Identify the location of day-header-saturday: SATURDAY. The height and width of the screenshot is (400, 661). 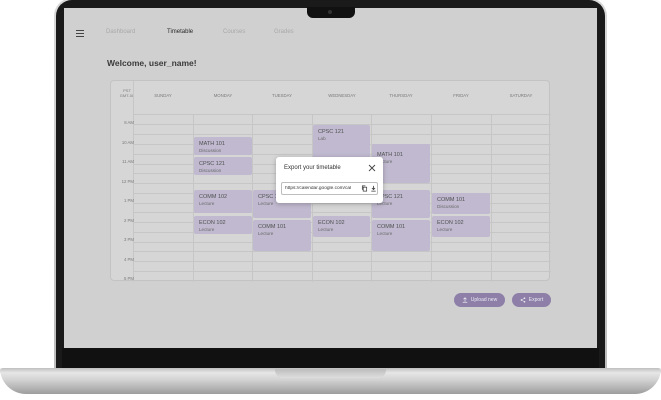
(521, 95).